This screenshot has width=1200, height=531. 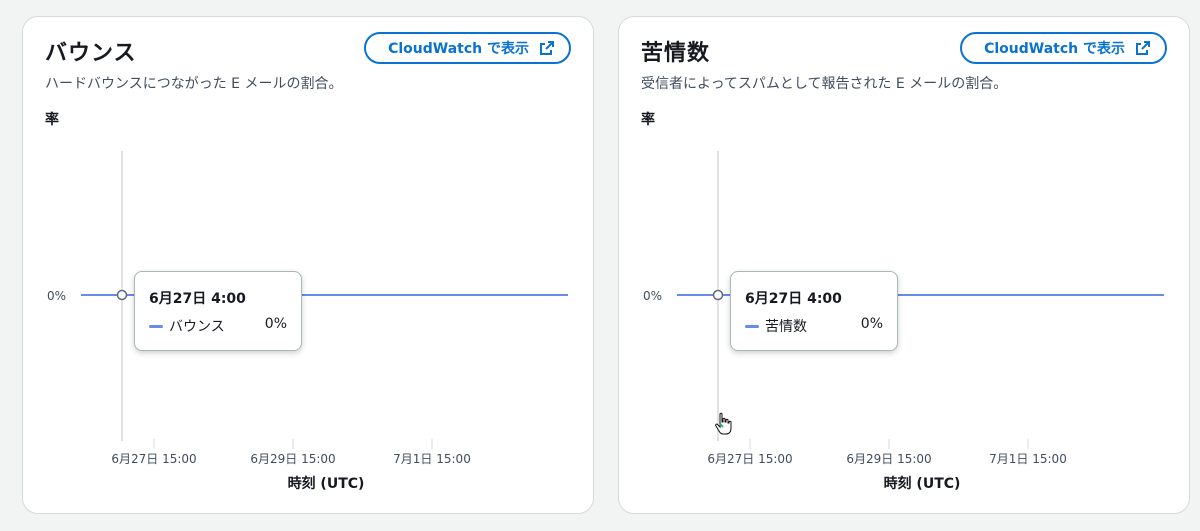 I want to click on chart-tooltip: 6月27日 4:00 バウンス 0%, so click(x=218, y=311).